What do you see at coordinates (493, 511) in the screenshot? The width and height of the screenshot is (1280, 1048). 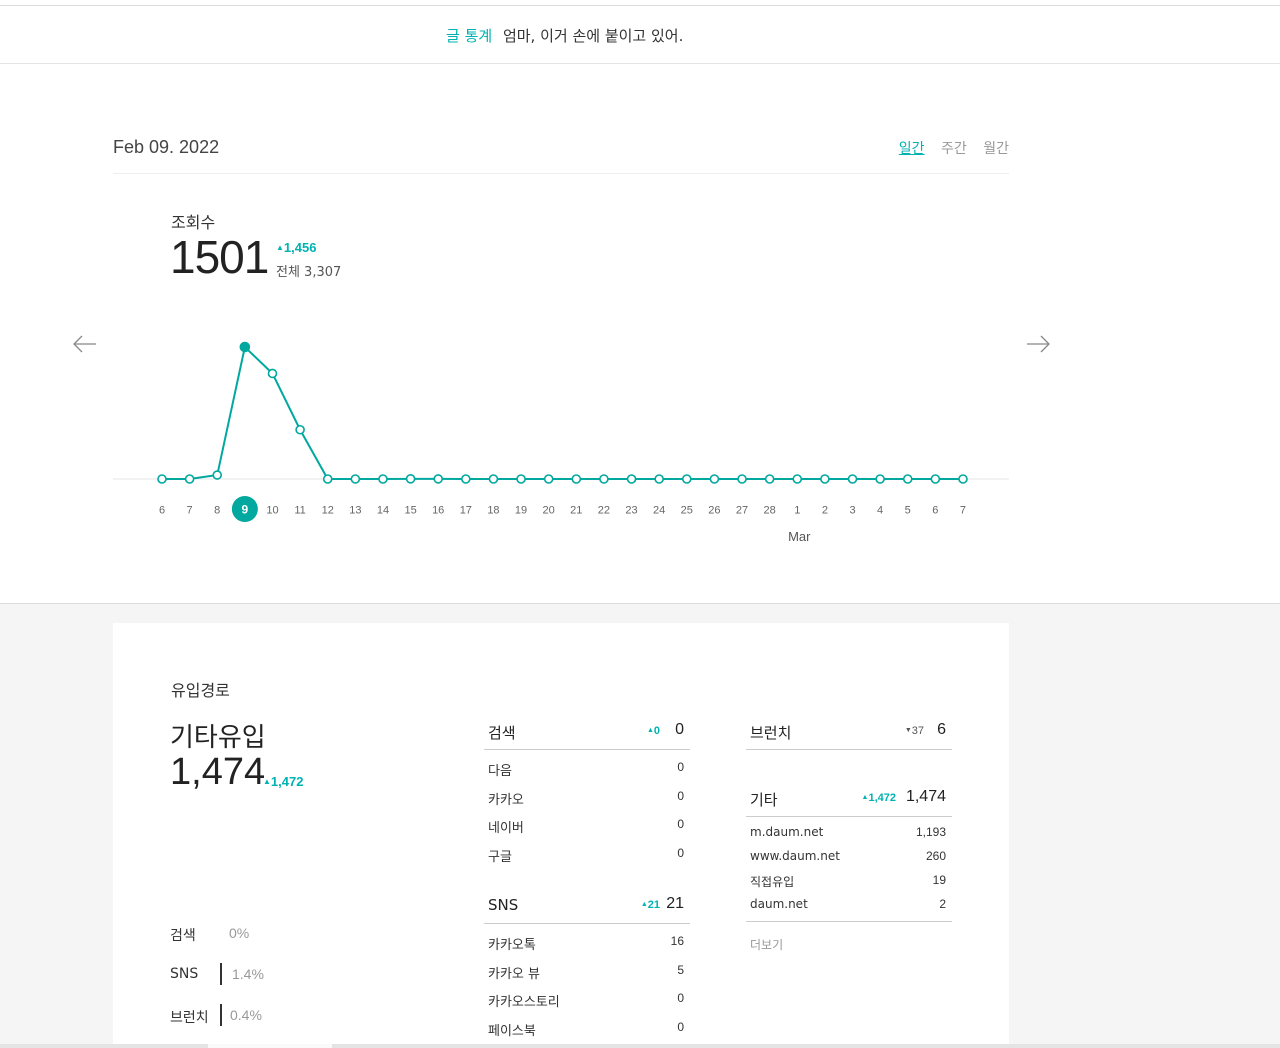 I see `x-tick-label: 18` at bounding box center [493, 511].